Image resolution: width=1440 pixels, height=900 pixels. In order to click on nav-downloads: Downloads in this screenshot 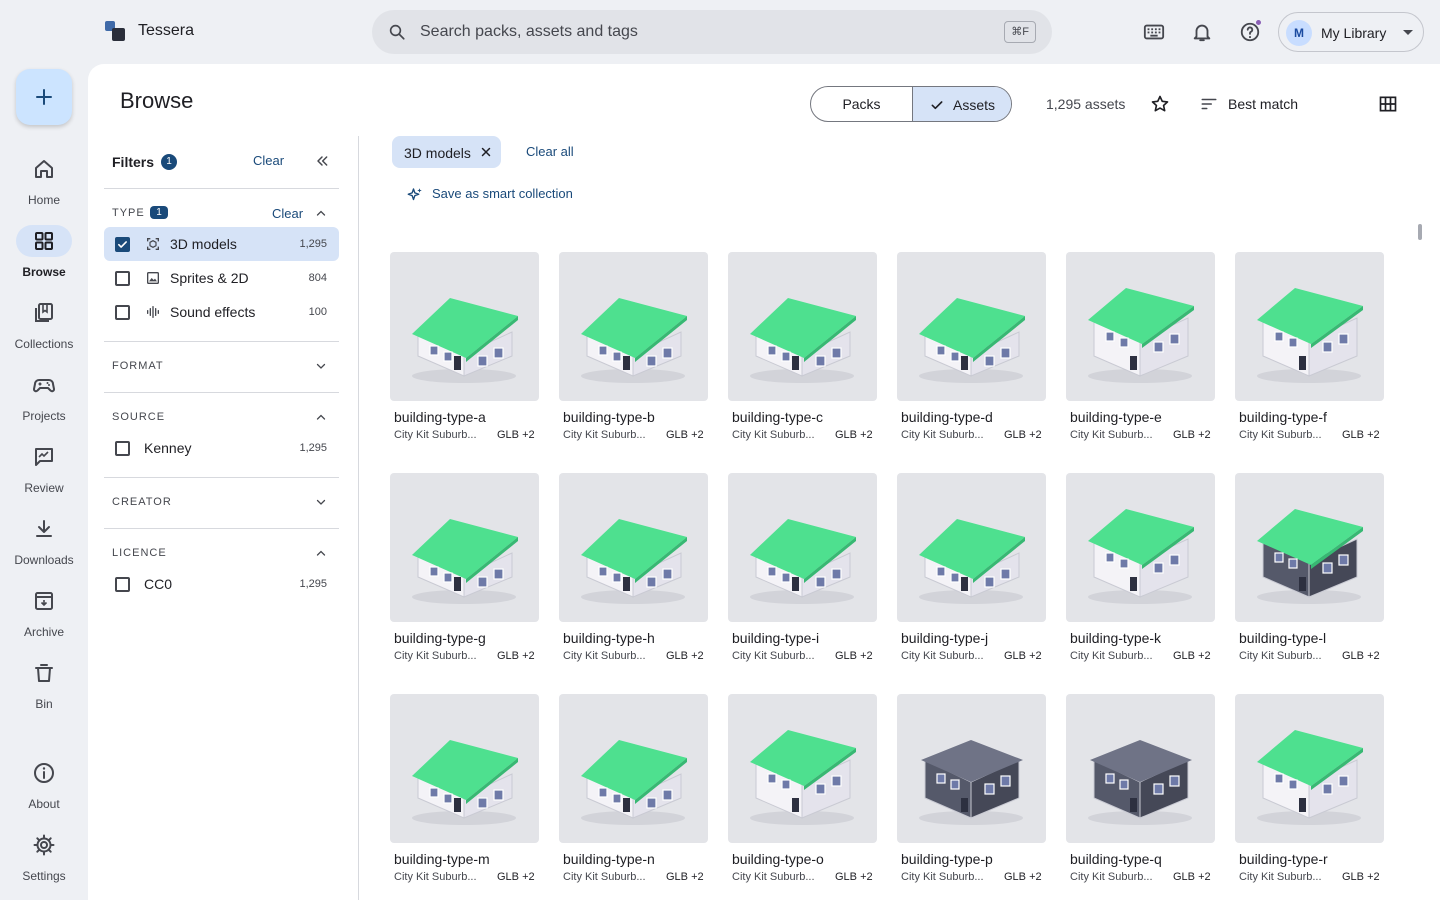, I will do `click(44, 545)`.